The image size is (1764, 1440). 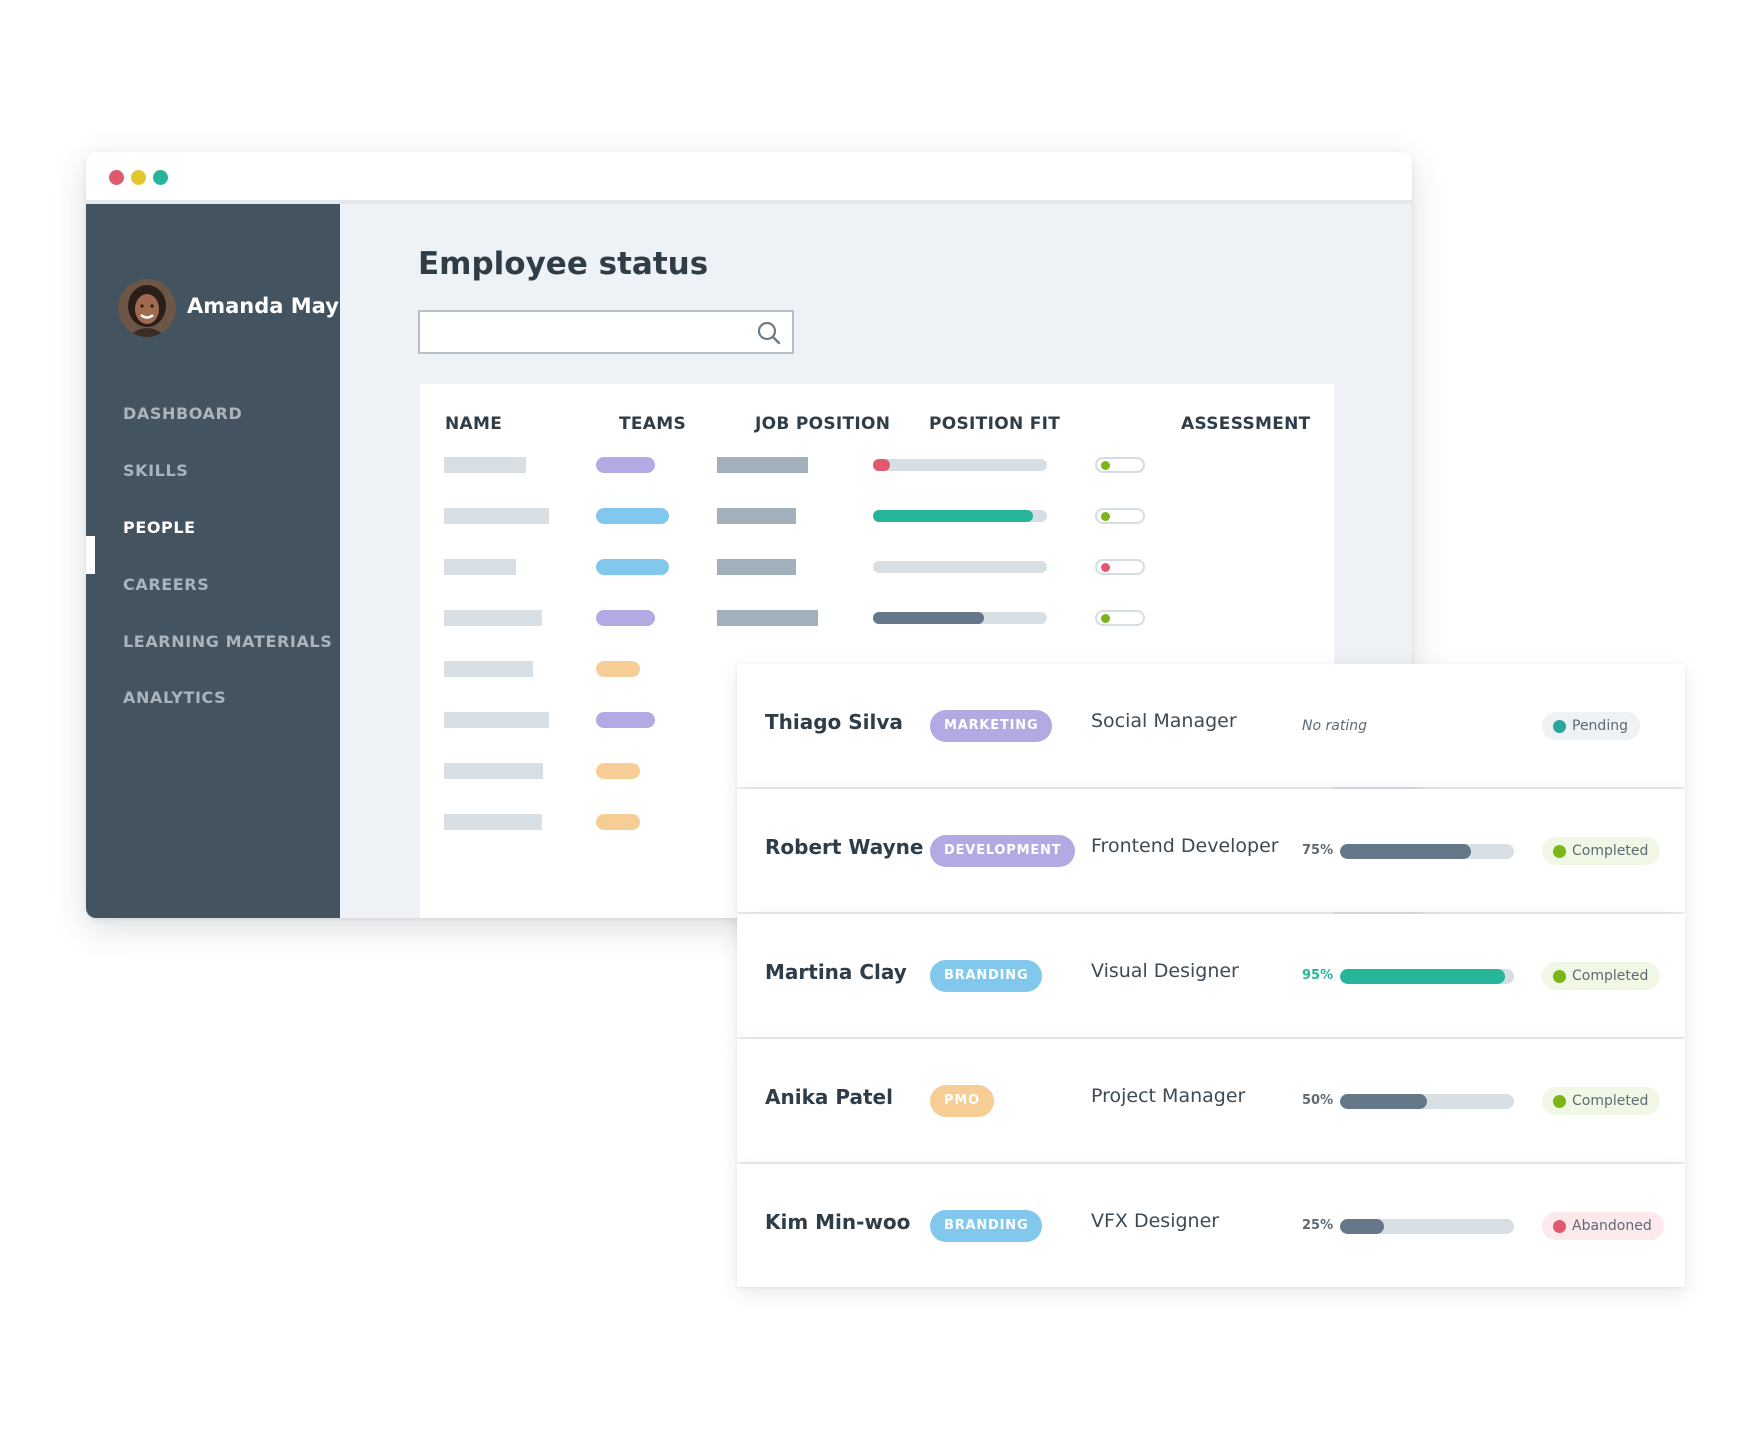 What do you see at coordinates (1165, 971) in the screenshot?
I see `job-position: Visual Designer` at bounding box center [1165, 971].